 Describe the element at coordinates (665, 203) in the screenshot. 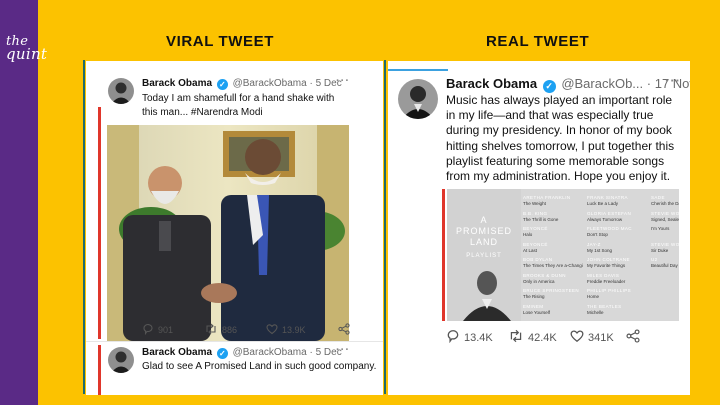

I see `playlist-song: Cherish the Day` at that location.